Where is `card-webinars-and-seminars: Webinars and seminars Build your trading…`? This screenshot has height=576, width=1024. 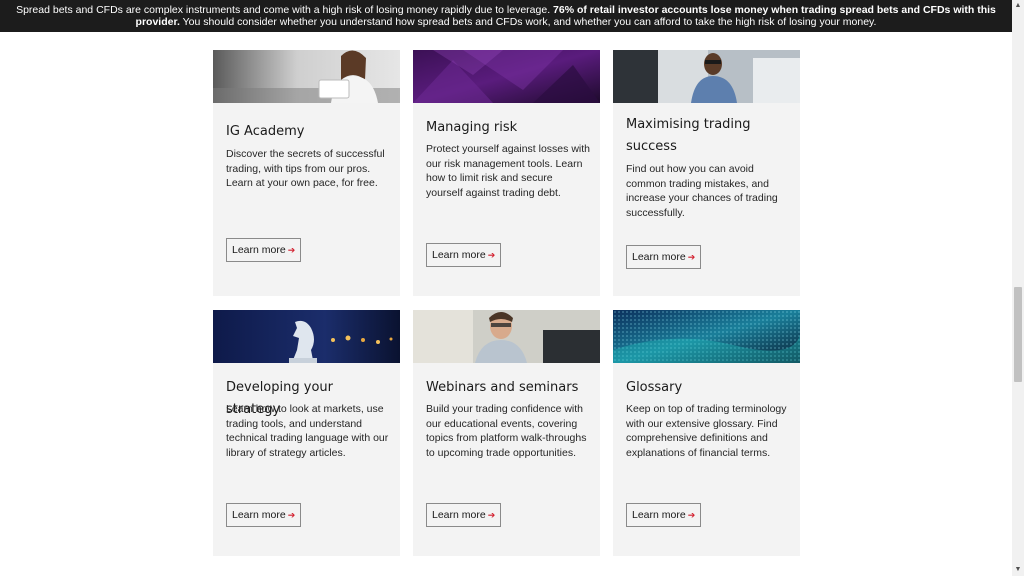 card-webinars-and-seminars: Webinars and seminars Build your trading… is located at coordinates (506, 433).